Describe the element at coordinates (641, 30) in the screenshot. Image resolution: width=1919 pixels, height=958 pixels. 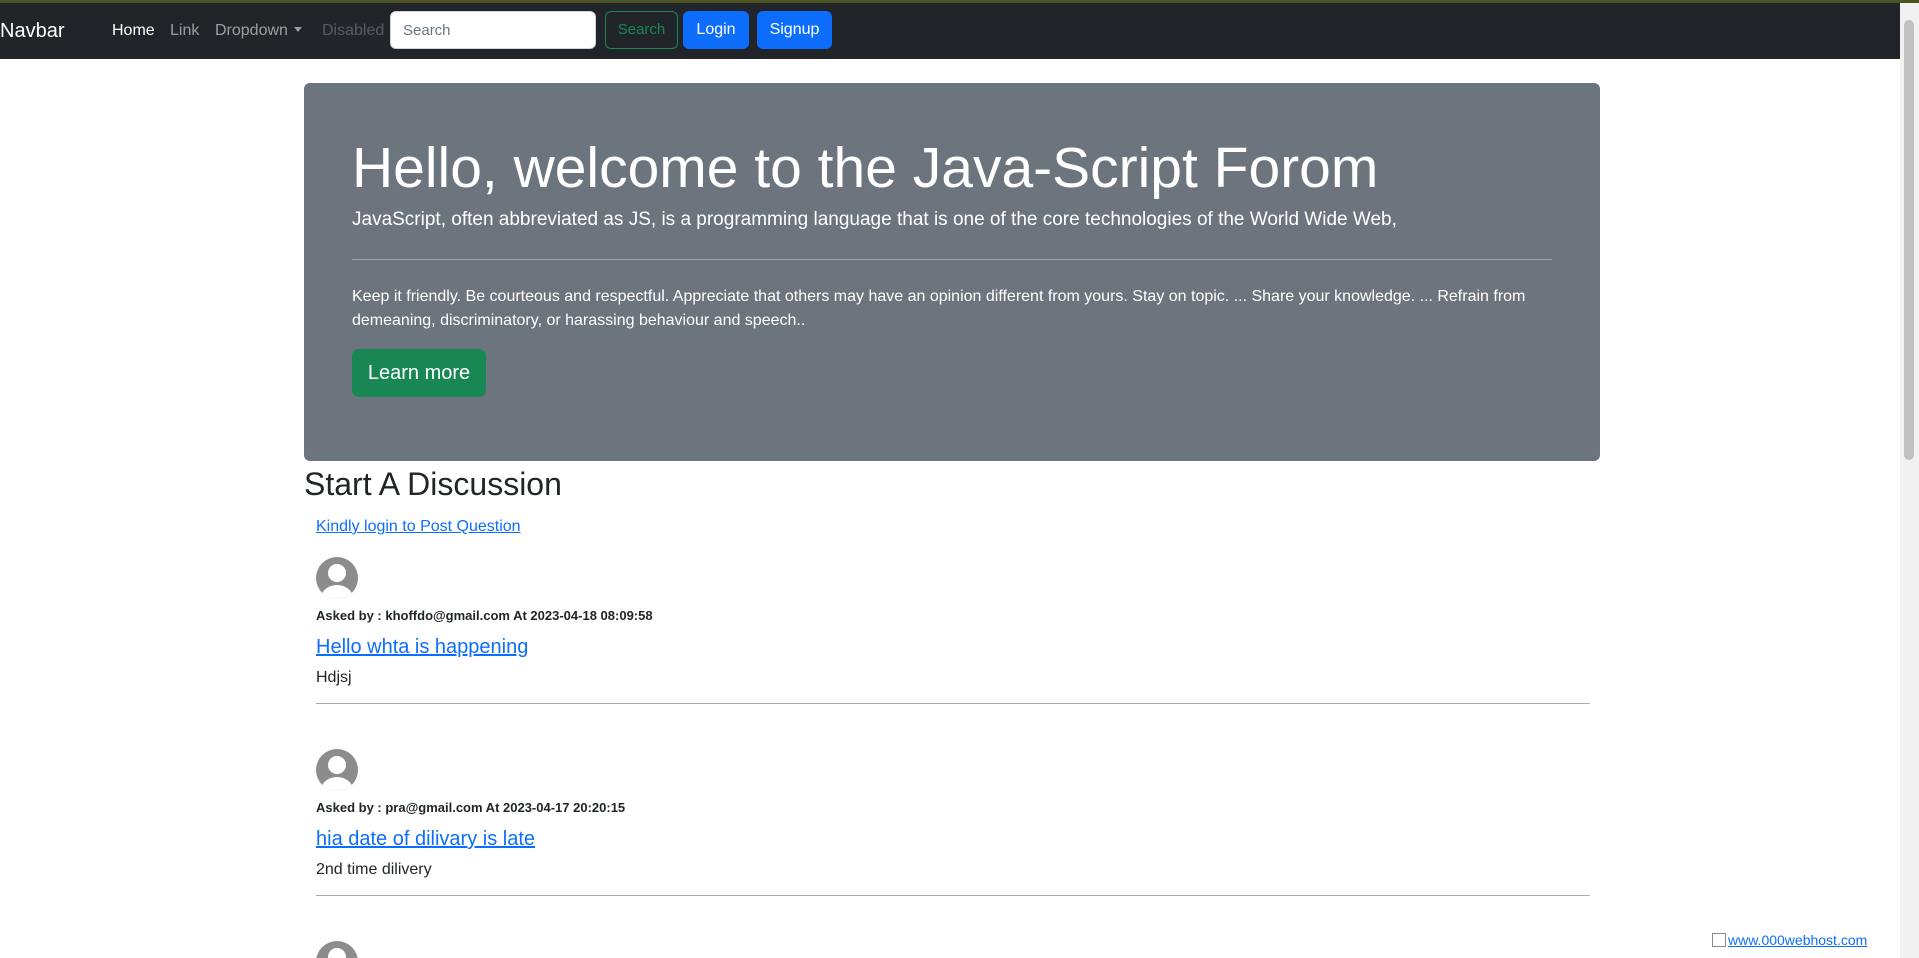
I see `search-button: Search` at that location.